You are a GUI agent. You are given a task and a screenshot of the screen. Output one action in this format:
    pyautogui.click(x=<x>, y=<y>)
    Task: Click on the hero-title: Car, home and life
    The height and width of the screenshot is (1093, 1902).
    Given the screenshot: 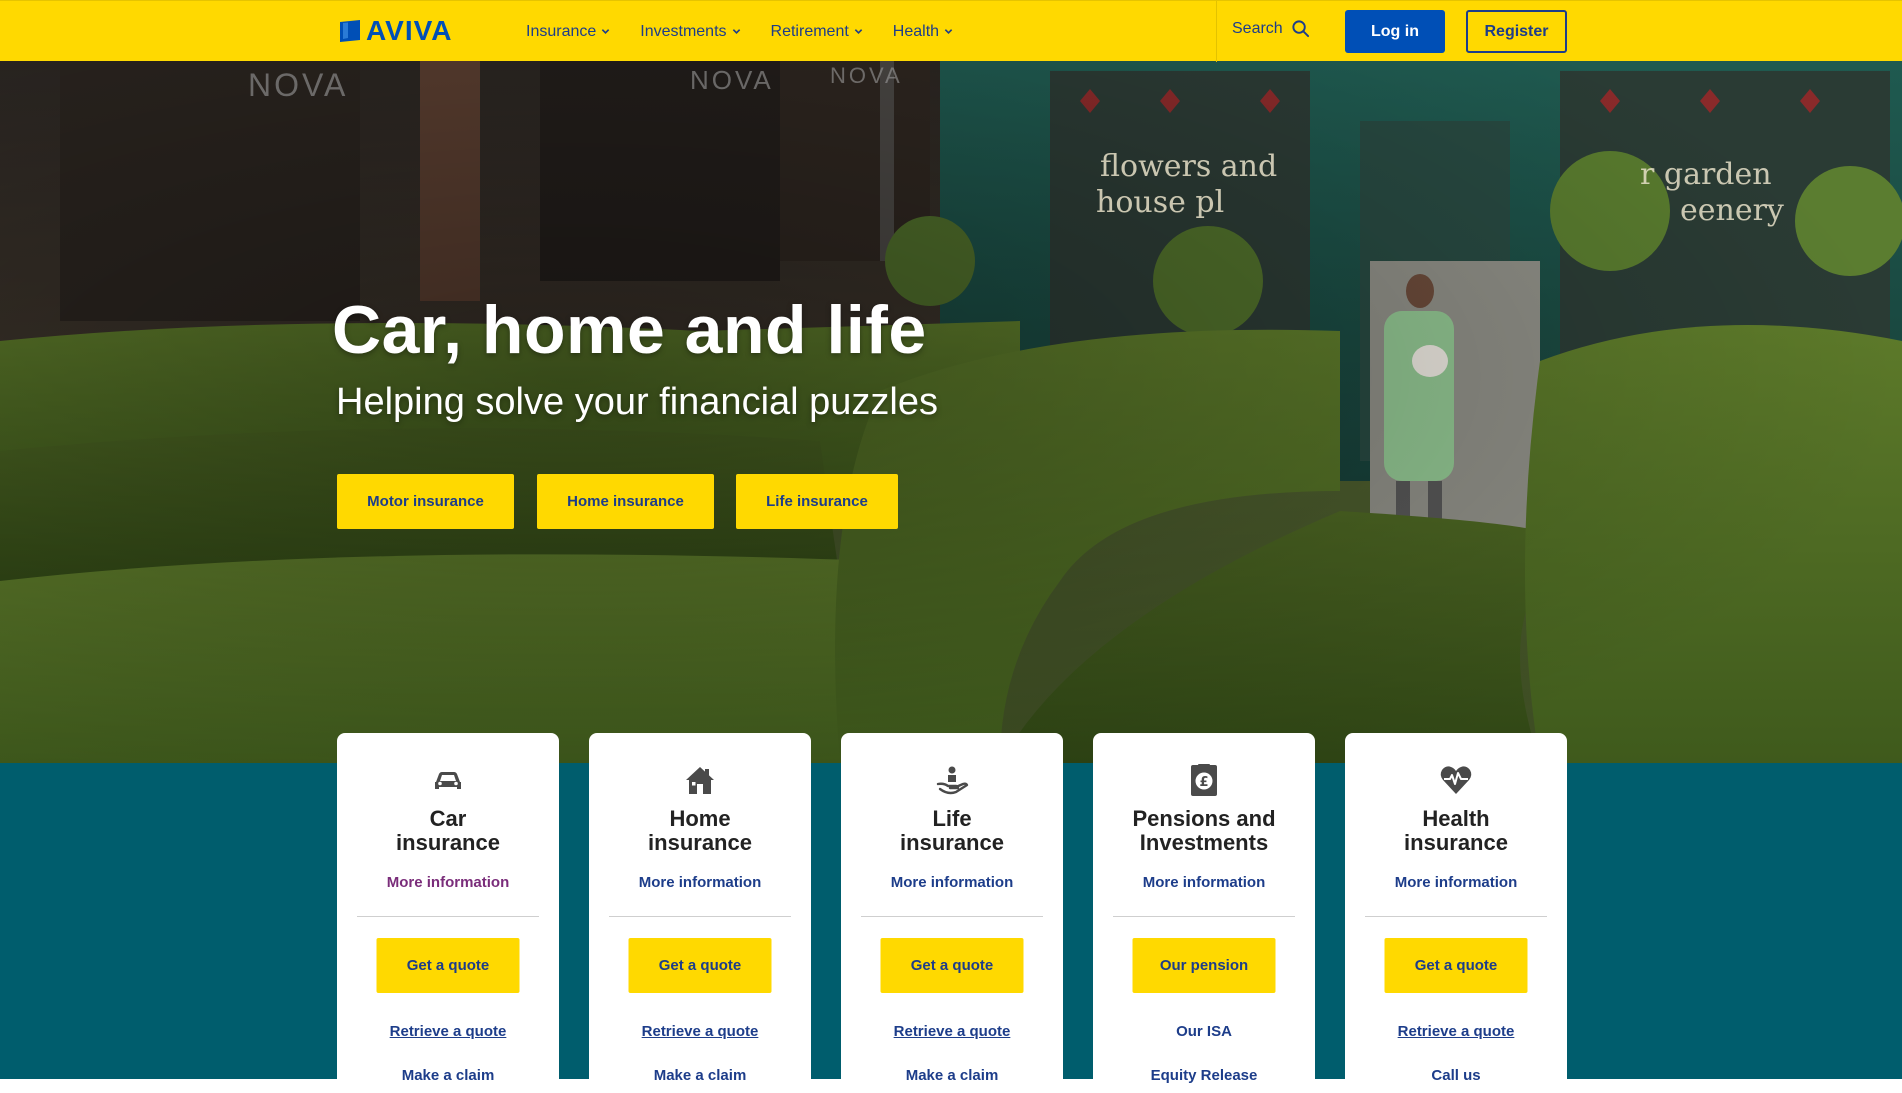 What is the action you would take?
    pyautogui.click(x=629, y=330)
    